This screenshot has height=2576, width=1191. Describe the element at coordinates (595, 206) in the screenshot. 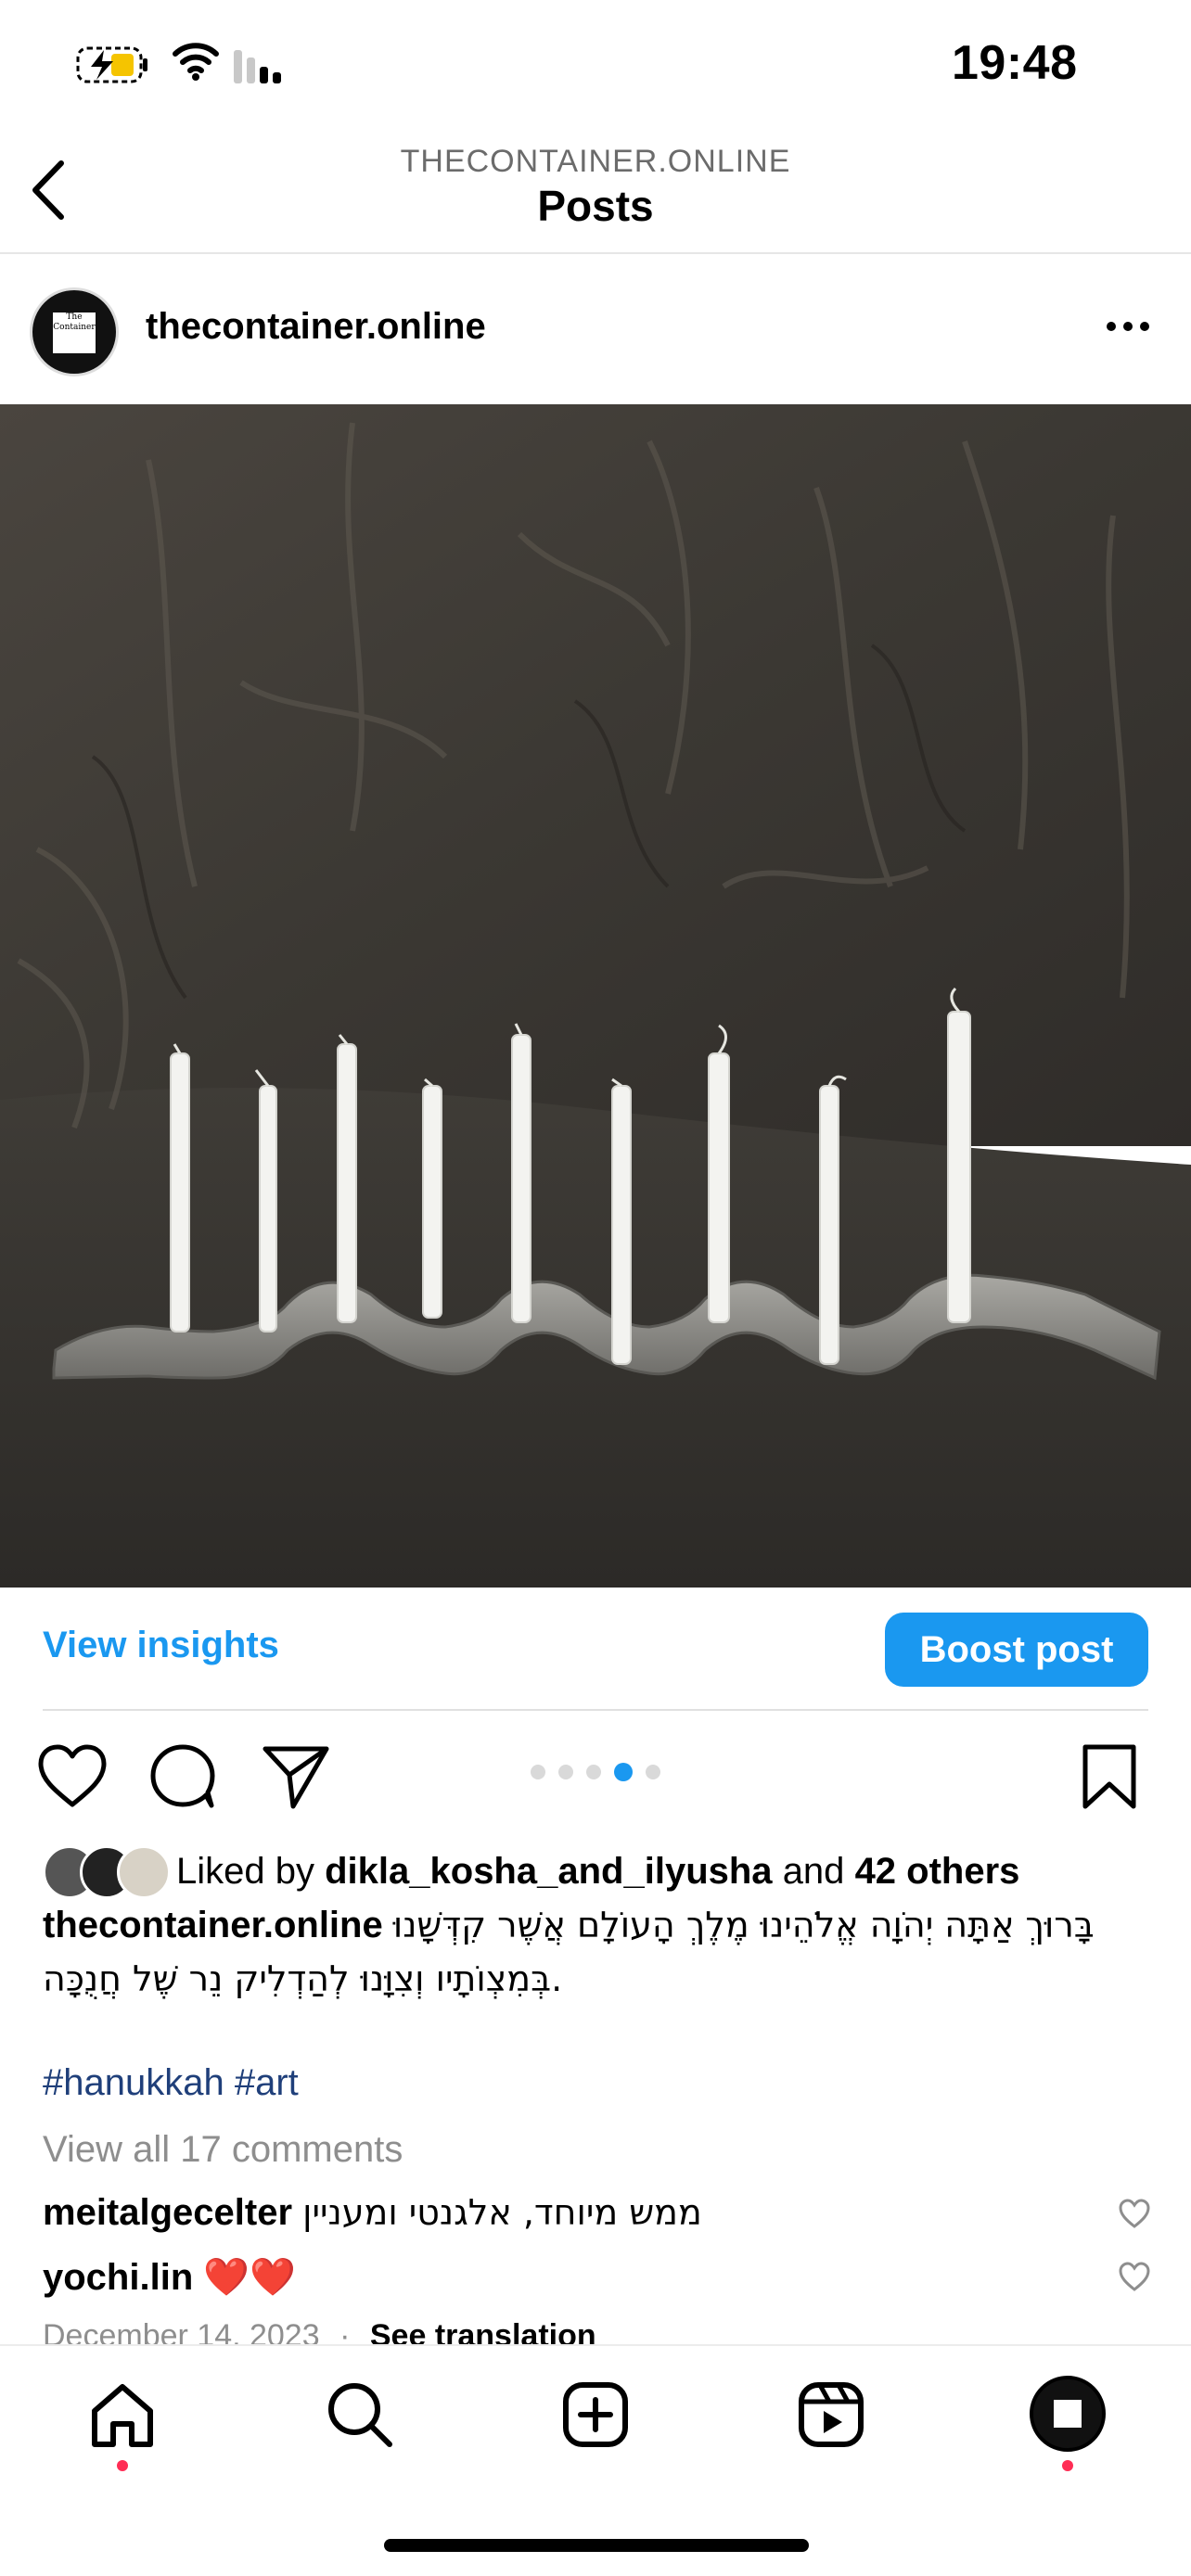

I see `page-title: Posts` at that location.